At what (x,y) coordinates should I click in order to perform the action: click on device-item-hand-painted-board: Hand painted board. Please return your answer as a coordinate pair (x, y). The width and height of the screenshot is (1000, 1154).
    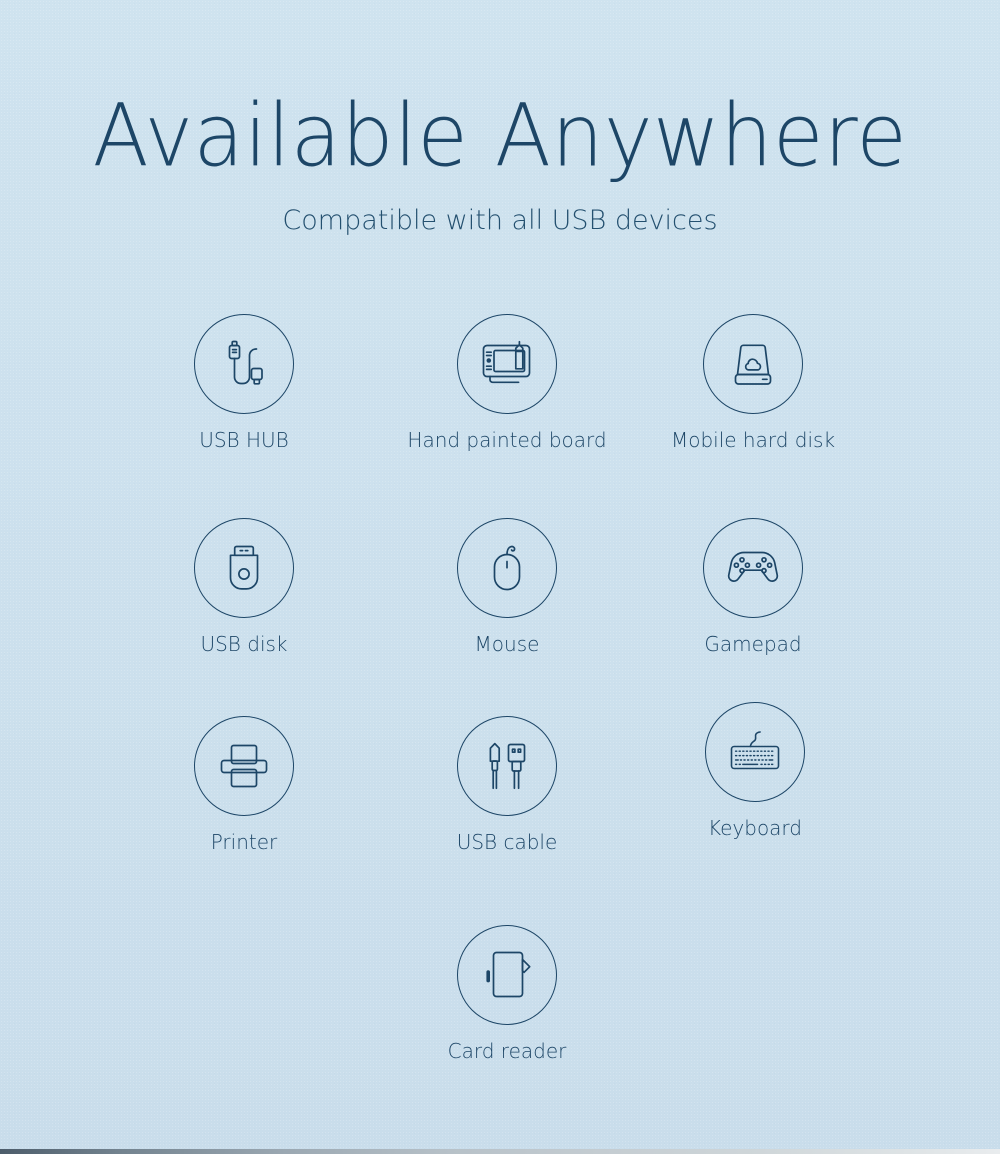
    Looking at the image, I should click on (507, 383).